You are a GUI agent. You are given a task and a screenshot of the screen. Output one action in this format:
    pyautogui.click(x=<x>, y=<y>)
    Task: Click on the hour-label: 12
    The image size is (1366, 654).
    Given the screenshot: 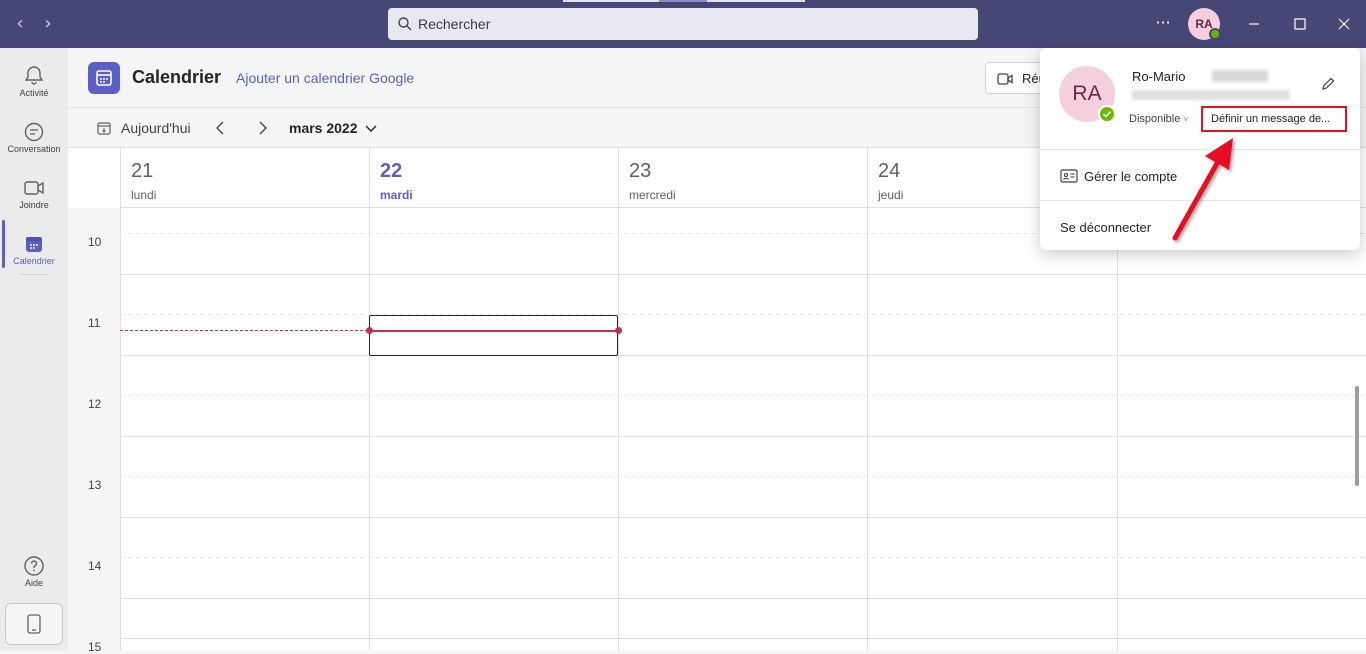 What is the action you would take?
    pyautogui.click(x=95, y=404)
    